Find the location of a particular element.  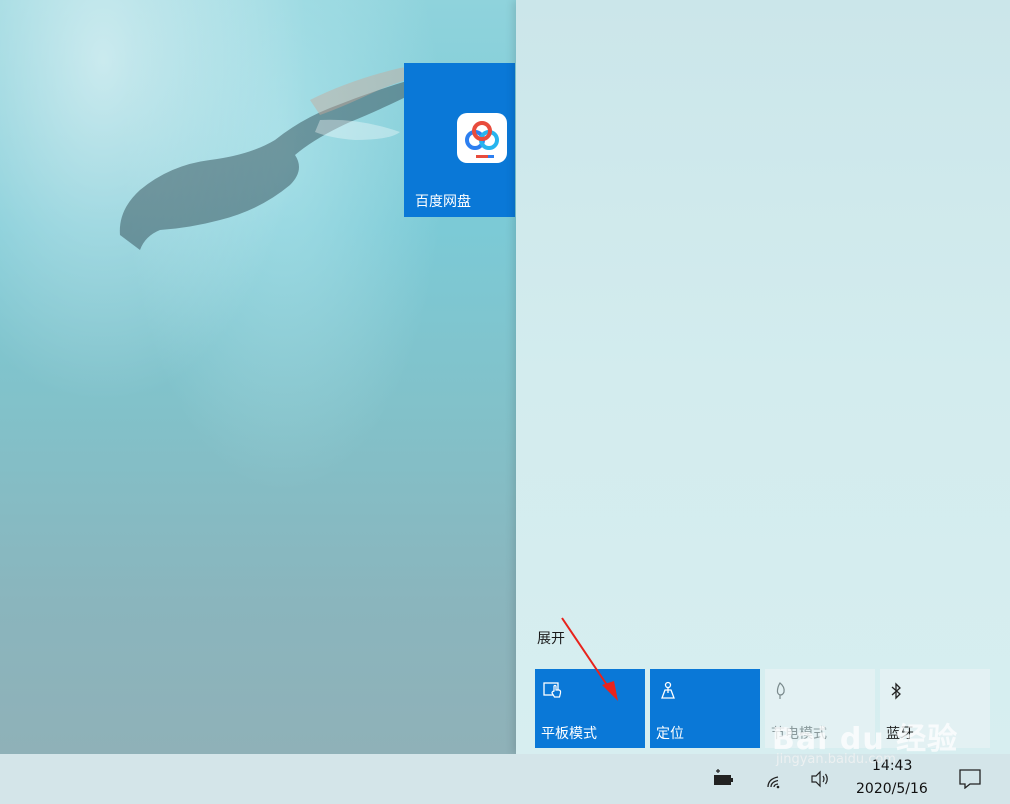

notification-icon is located at coordinates (970, 779).